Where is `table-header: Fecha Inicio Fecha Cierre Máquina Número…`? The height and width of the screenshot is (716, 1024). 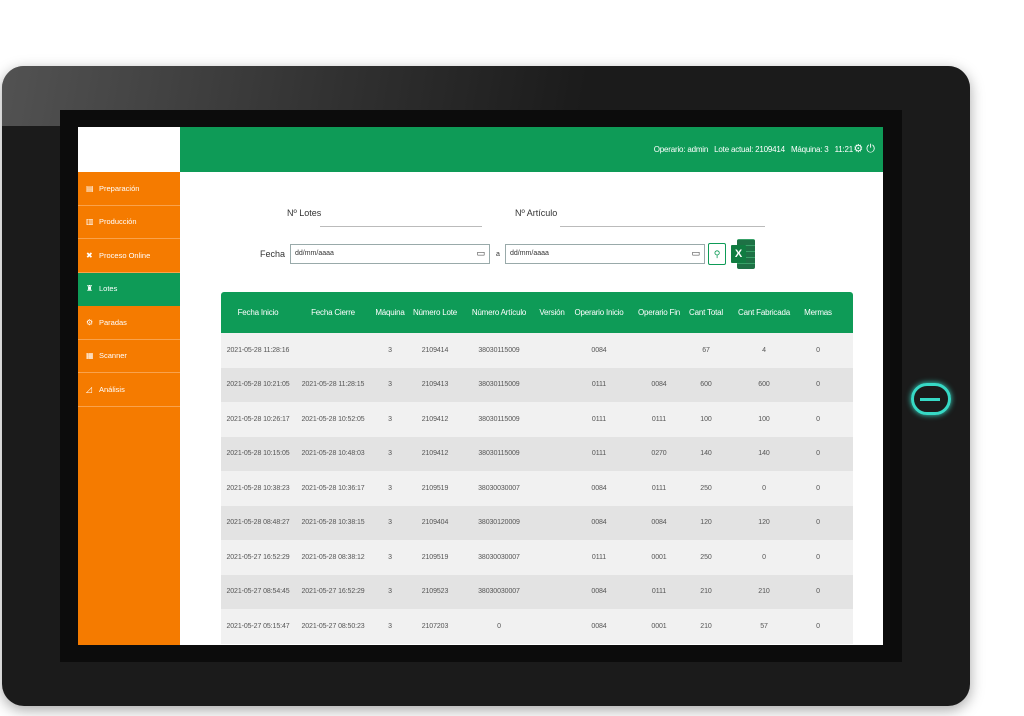
table-header: Fecha Inicio Fecha Cierre Máquina Número… is located at coordinates (537, 312).